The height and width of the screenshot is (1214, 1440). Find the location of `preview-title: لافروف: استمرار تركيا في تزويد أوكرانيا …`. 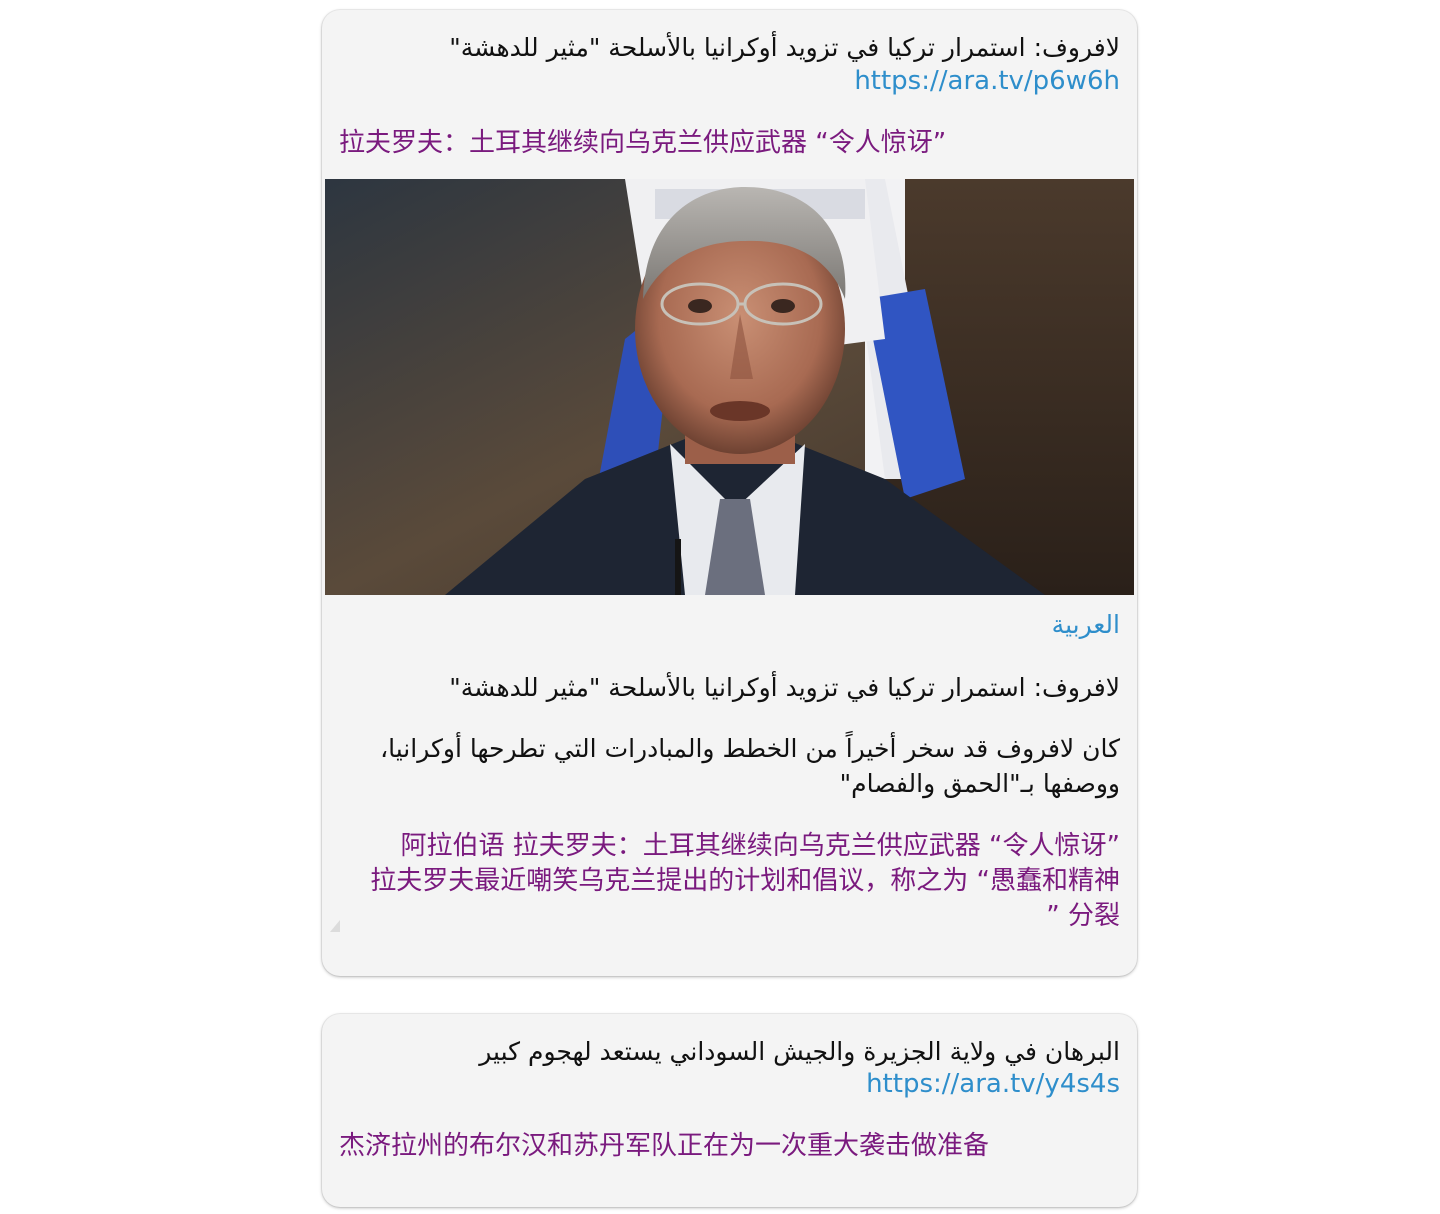

preview-title: لافروف: استمرار تركيا في تزويد أوكرانيا … is located at coordinates (784, 687).